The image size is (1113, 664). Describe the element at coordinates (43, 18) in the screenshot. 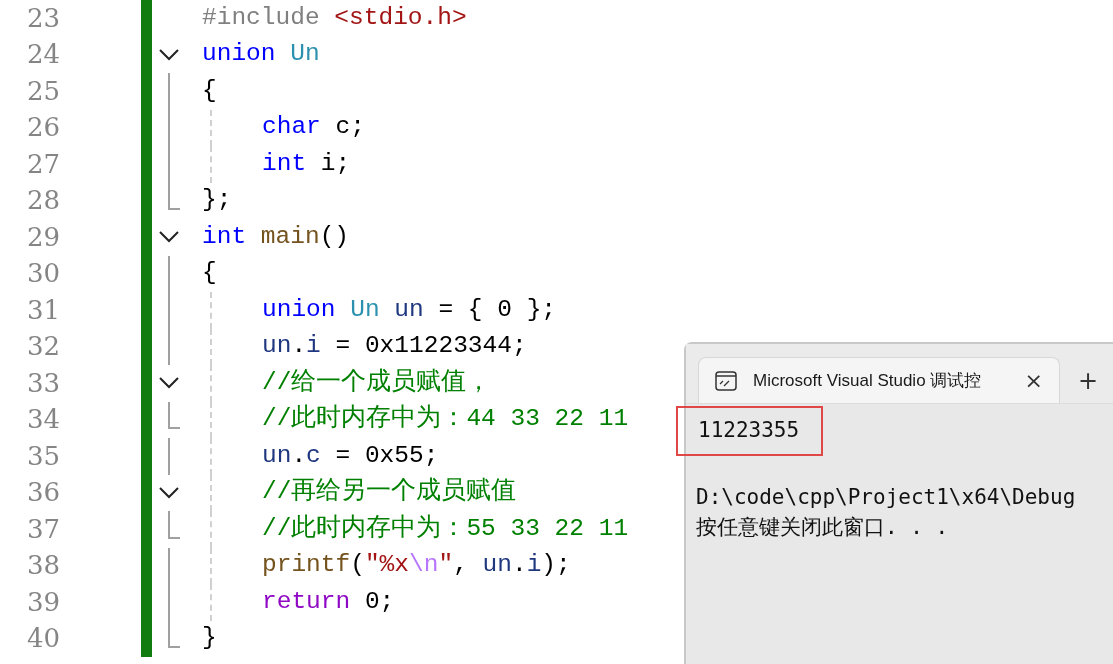

I see `line-number: 23` at that location.